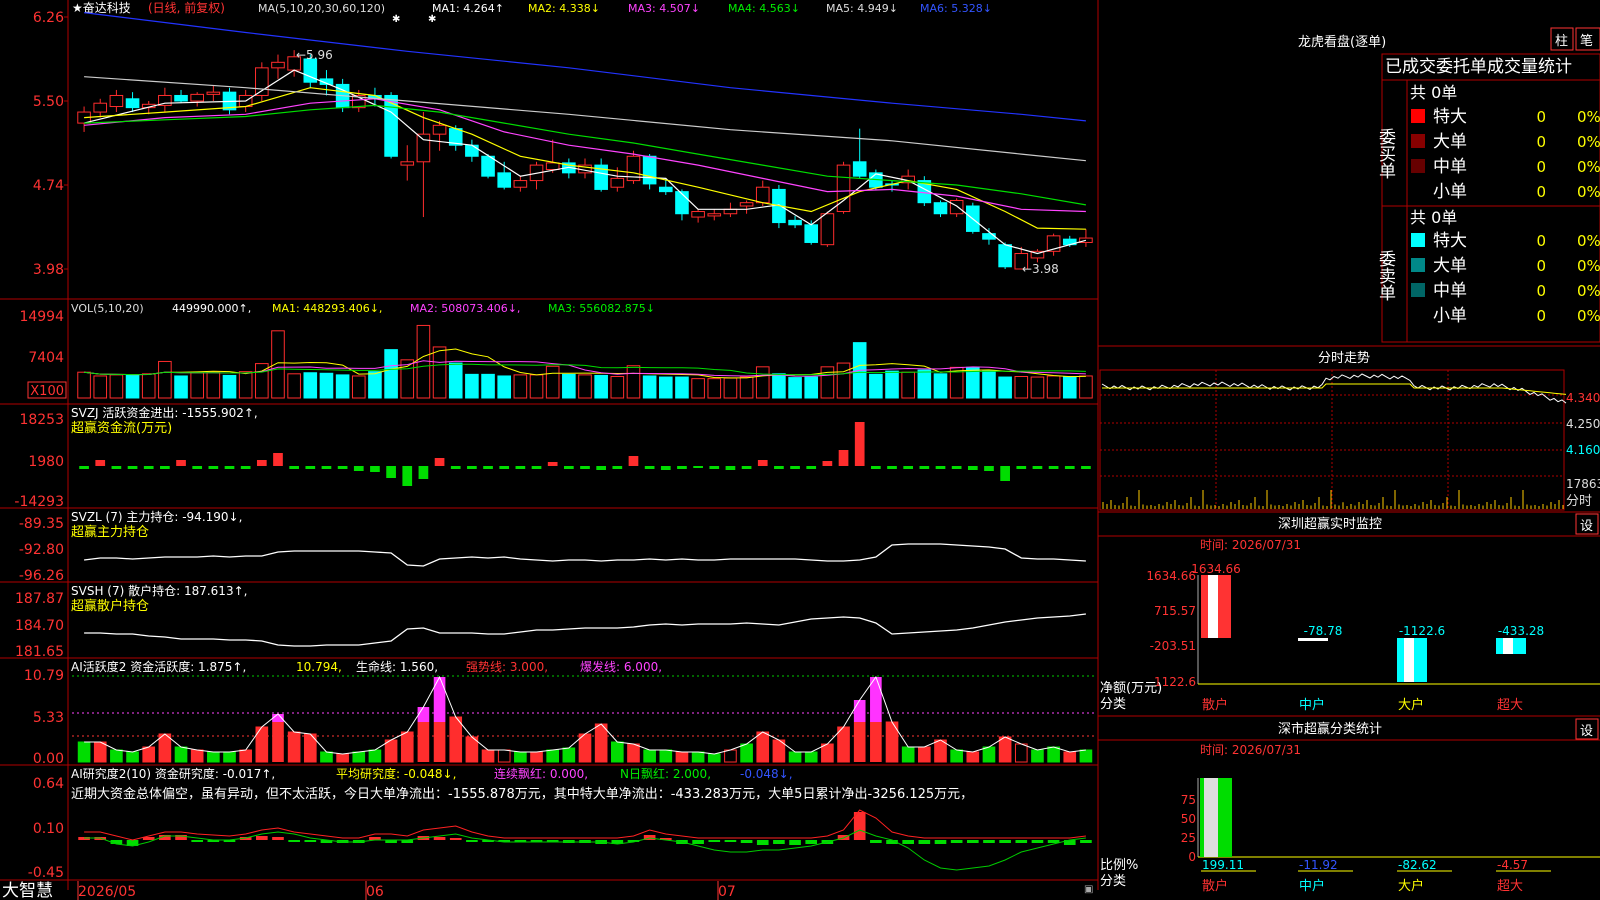 The image size is (1600, 900). Describe the element at coordinates (1409, 660) in the screenshot. I see `monitor-bar-highlight` at that location.